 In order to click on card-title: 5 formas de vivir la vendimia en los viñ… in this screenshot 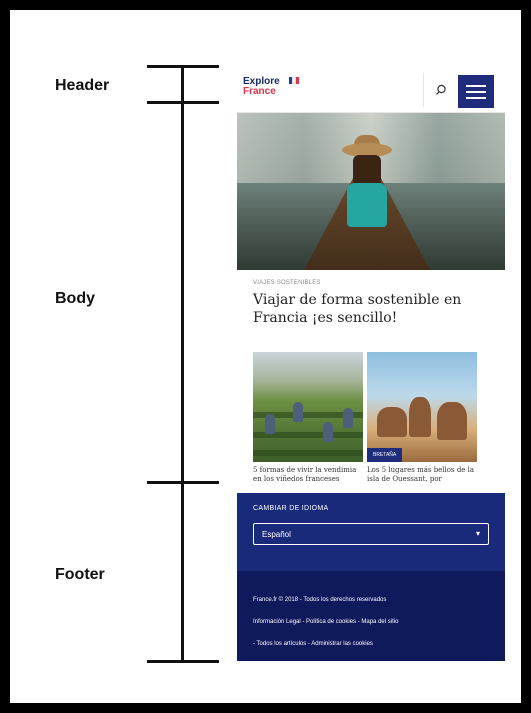, I will do `click(305, 474)`.